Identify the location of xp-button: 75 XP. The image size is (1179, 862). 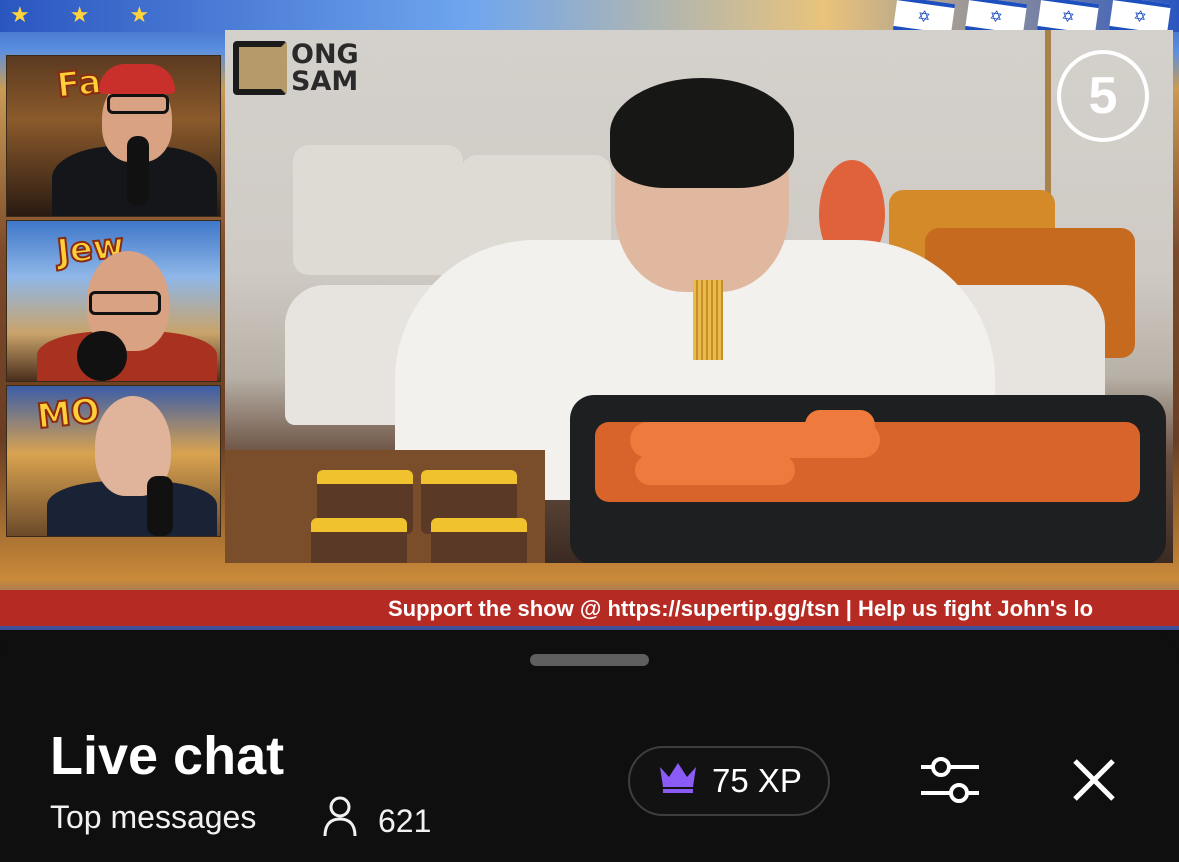
(729, 781).